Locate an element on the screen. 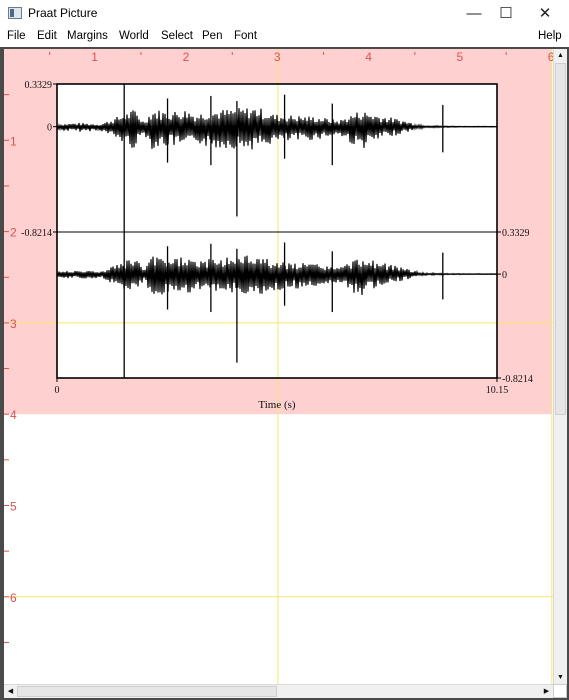 The image size is (569, 700). scroll-left-icon: ◀ is located at coordinates (10, 691).